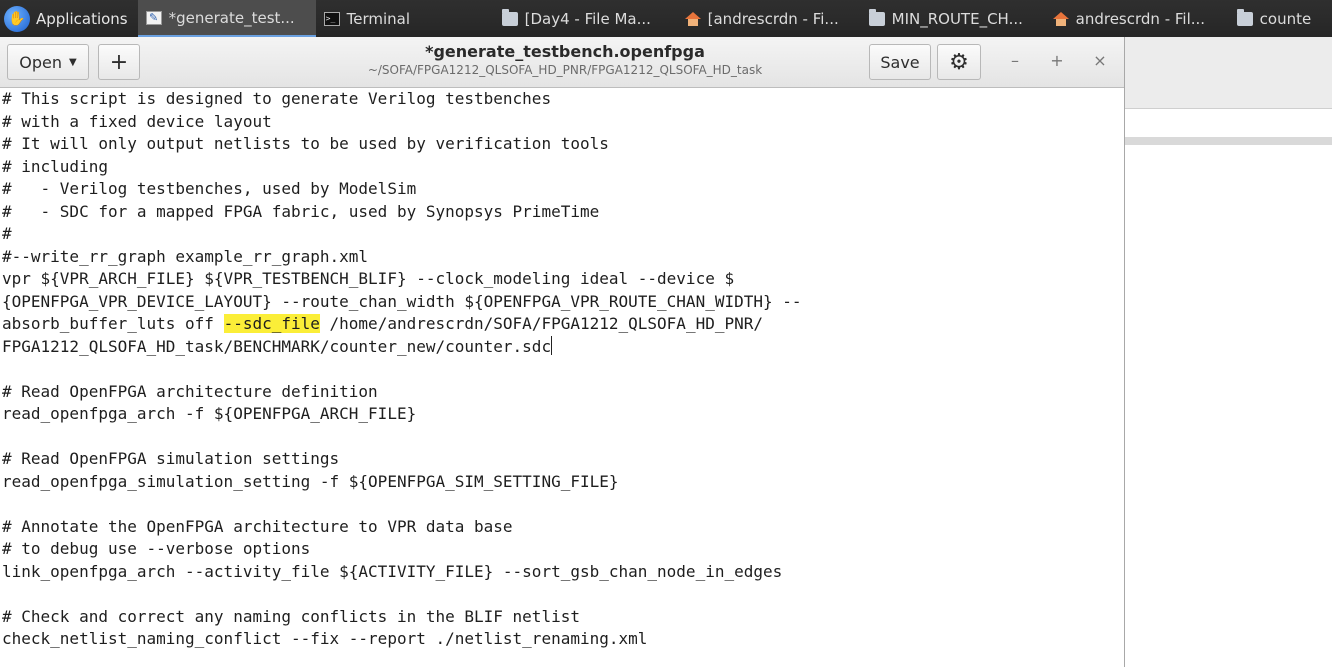 The image size is (1332, 667). What do you see at coordinates (41, 62) in the screenshot?
I see `open-label: Open` at bounding box center [41, 62].